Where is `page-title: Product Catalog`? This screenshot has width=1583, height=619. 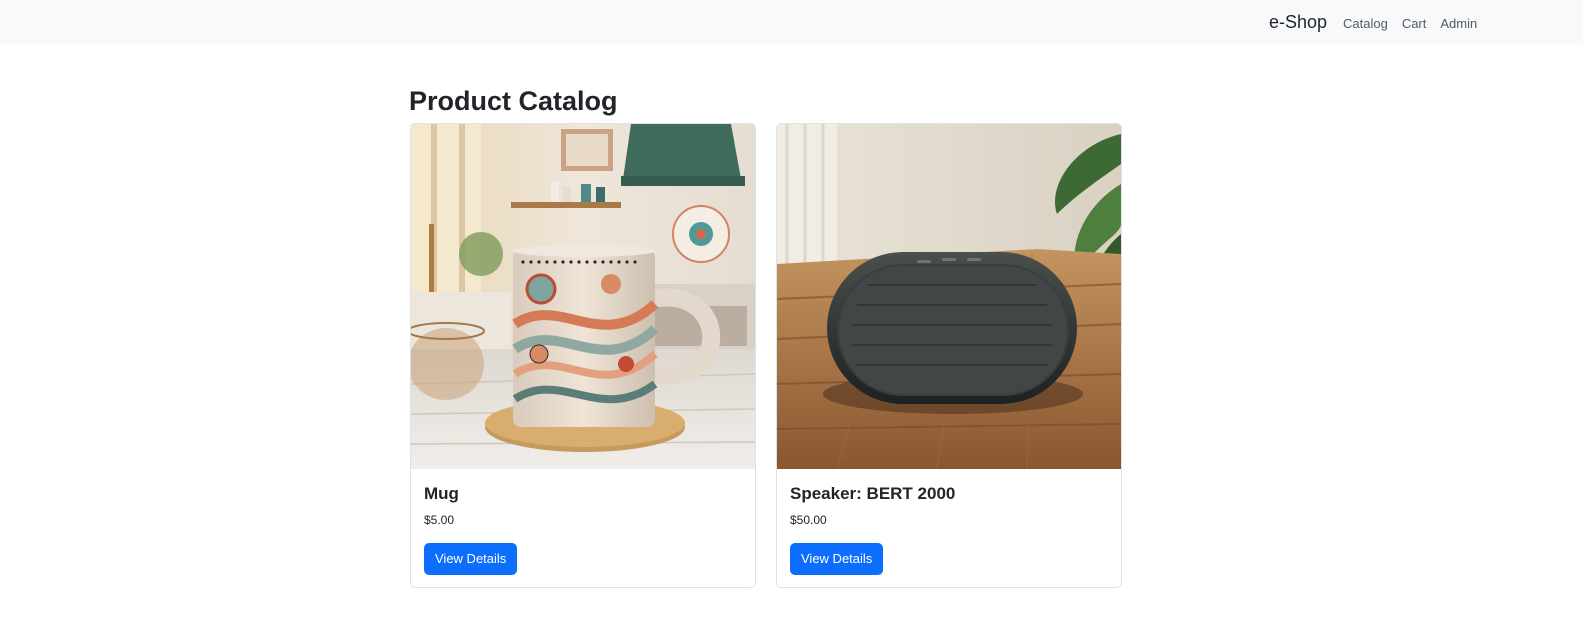
page-title: Product Catalog is located at coordinates (513, 101).